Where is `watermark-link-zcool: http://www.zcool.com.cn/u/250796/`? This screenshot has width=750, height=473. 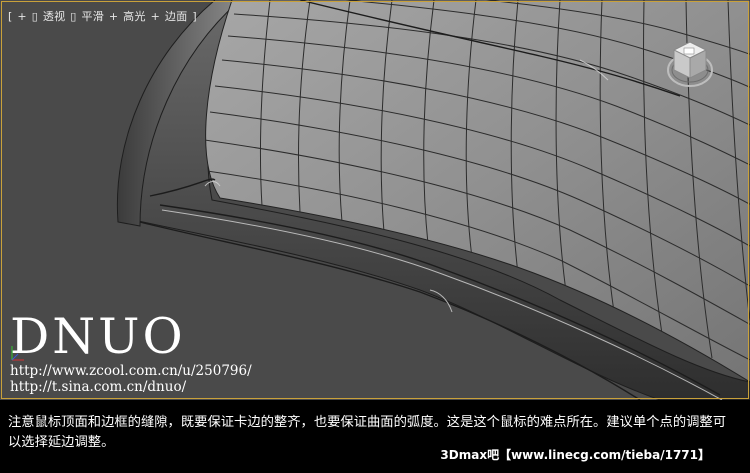
watermark-link-zcool: http://www.zcool.com.cn/u/250796/ is located at coordinates (131, 371).